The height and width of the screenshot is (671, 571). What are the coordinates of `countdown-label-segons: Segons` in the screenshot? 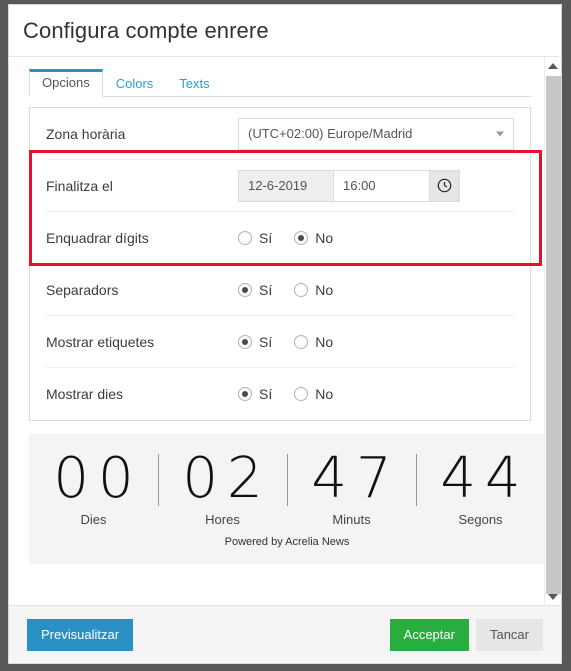 It's located at (480, 519).